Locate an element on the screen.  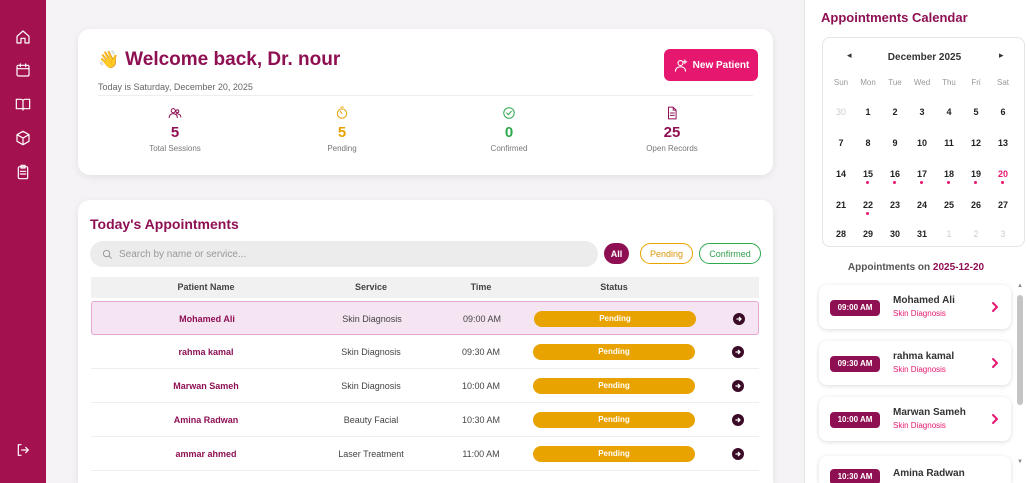
stat-label: Confirmed is located at coordinates (509, 148).